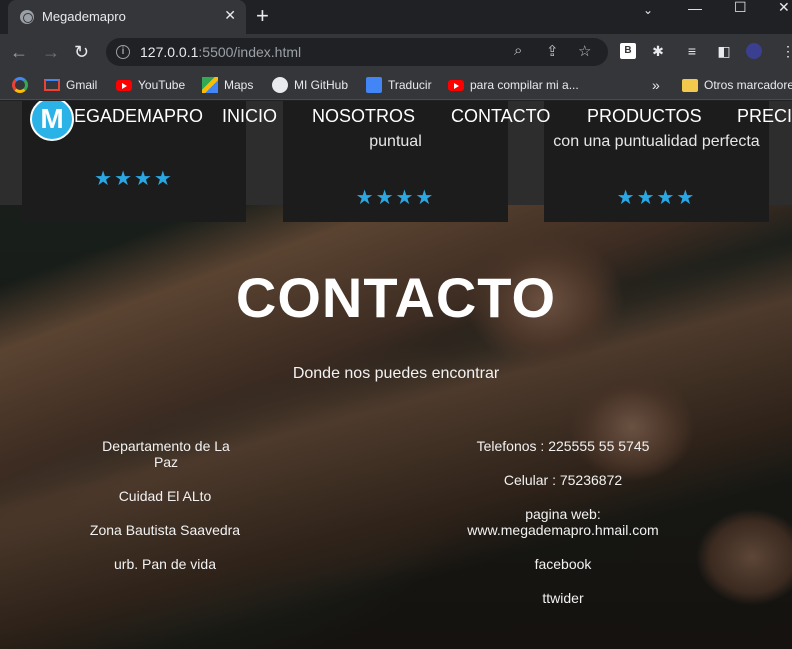 This screenshot has height=649, width=792. What do you see at coordinates (690, 85) in the screenshot?
I see `folder-icon` at bounding box center [690, 85].